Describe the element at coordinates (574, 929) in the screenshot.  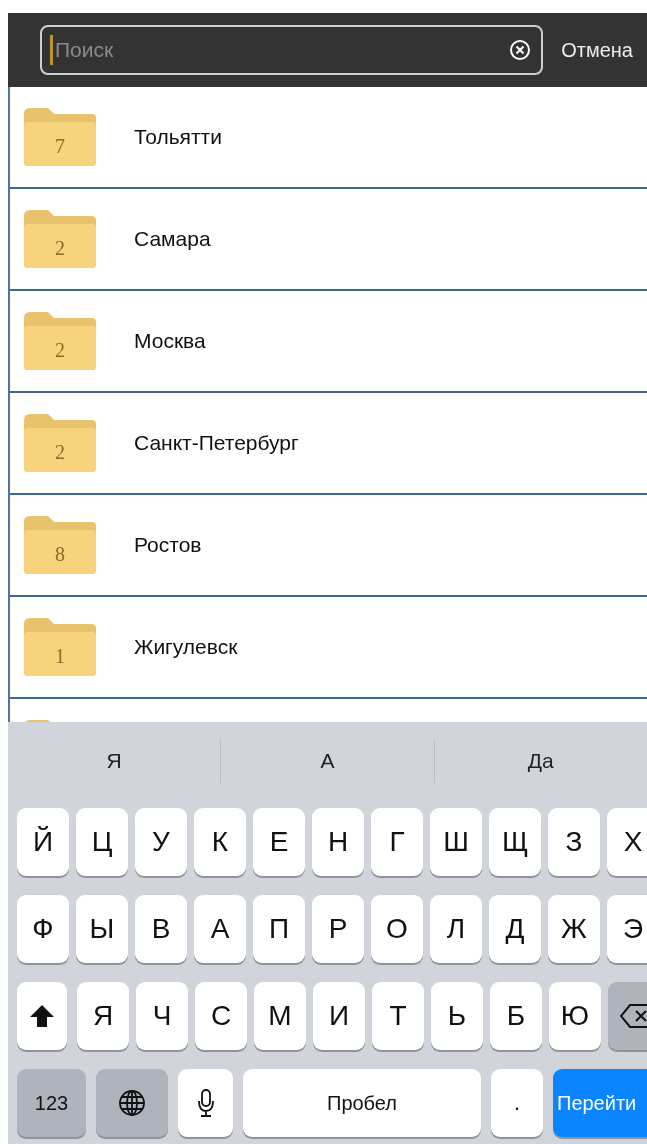
I see `letter-key: Ж` at that location.